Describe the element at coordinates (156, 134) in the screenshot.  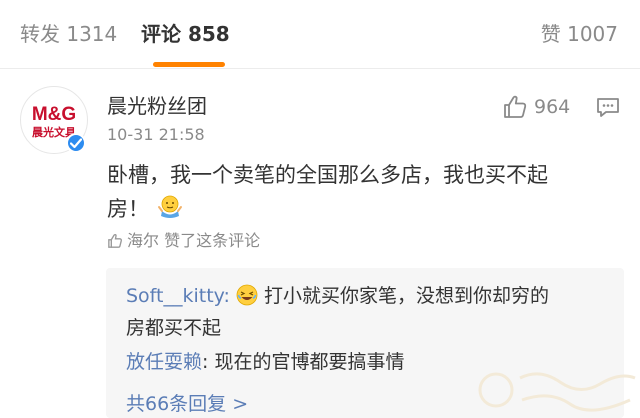
I see `comment-timestamp: 10-31 21:58` at that location.